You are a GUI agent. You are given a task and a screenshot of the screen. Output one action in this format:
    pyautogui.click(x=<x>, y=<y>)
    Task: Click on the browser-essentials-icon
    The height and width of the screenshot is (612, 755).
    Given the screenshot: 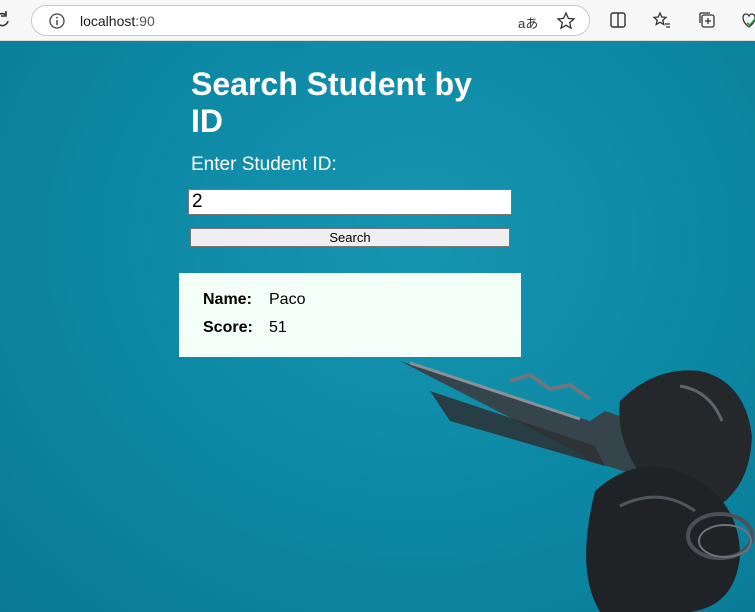 What is the action you would take?
    pyautogui.click(x=747, y=20)
    